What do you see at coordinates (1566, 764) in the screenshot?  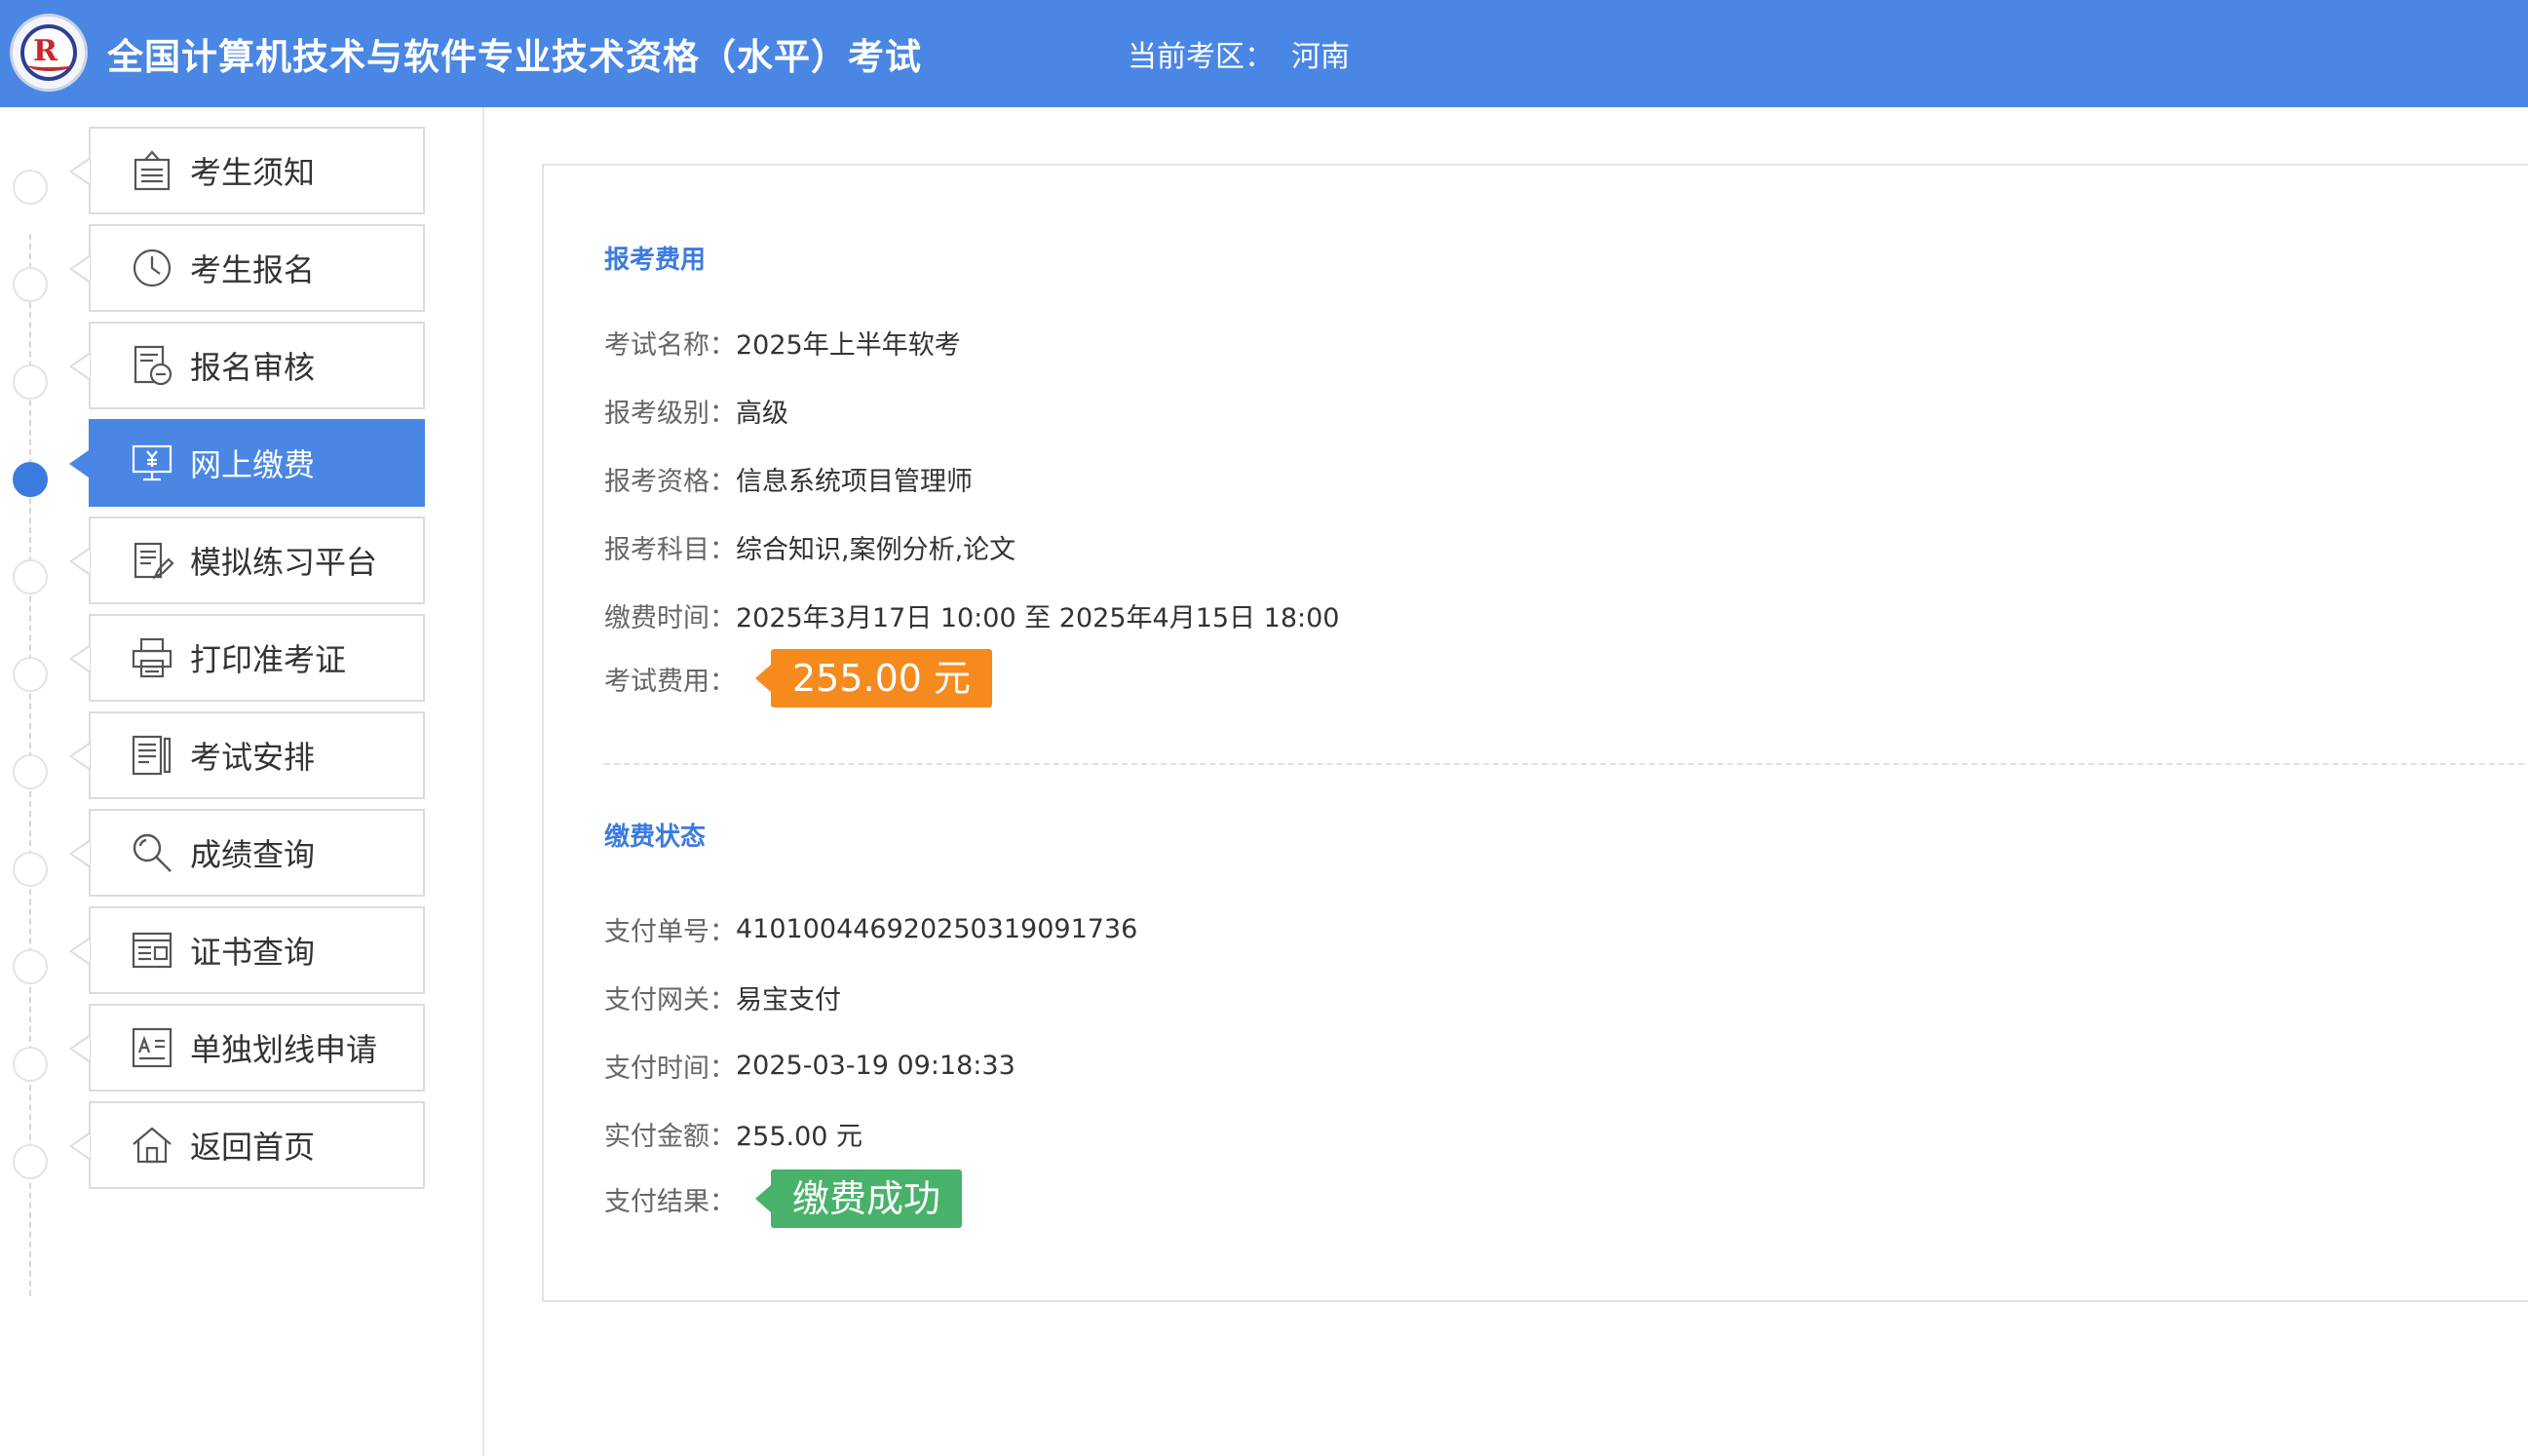 I see `section-divider` at bounding box center [1566, 764].